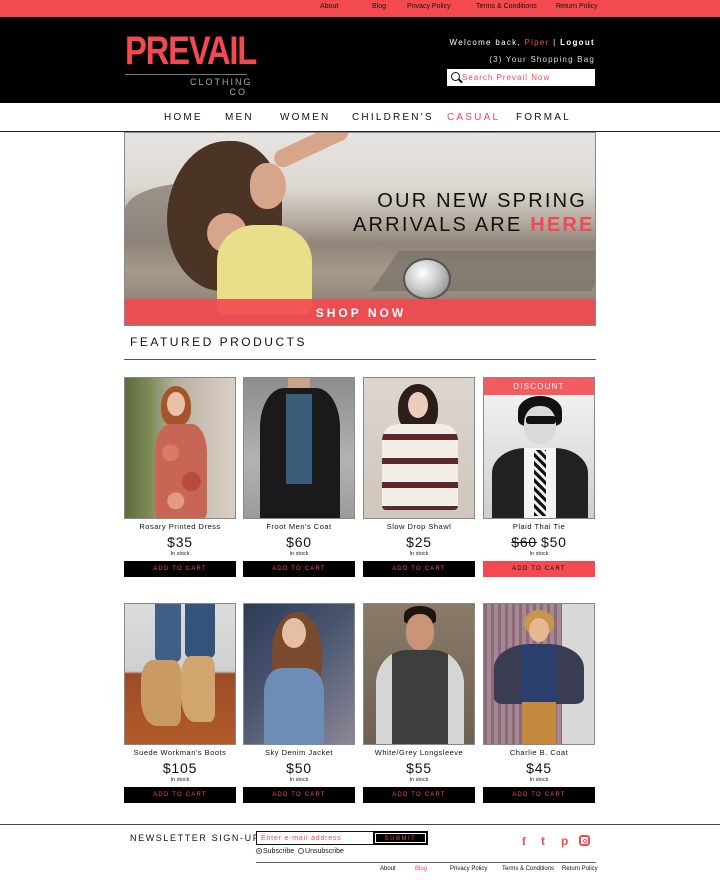 The image size is (720, 880). Describe the element at coordinates (539, 386) in the screenshot. I see `discount-badge: DISCOUNT` at that location.